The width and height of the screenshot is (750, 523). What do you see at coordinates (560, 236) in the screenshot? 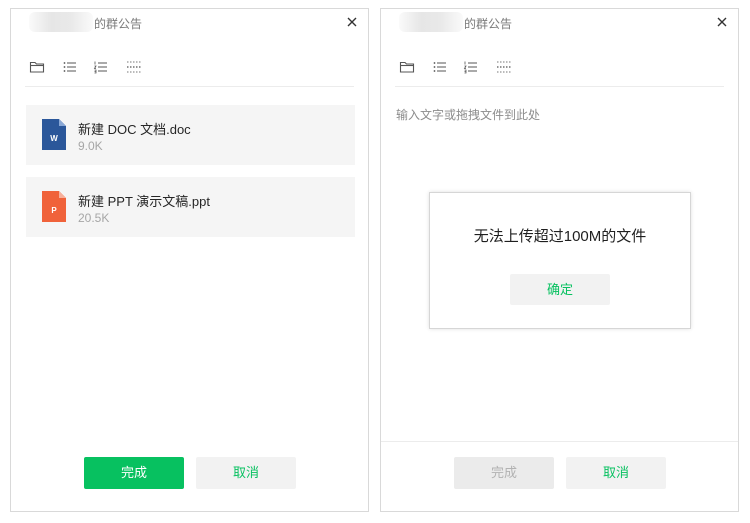
I see `dialog-message: 无法上传超过100M的文件` at bounding box center [560, 236].